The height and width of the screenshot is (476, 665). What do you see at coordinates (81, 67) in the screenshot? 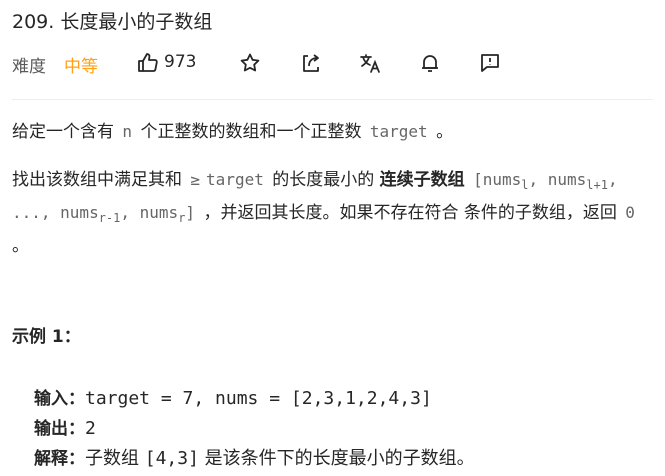
I see `difficulty-value: 中等` at bounding box center [81, 67].